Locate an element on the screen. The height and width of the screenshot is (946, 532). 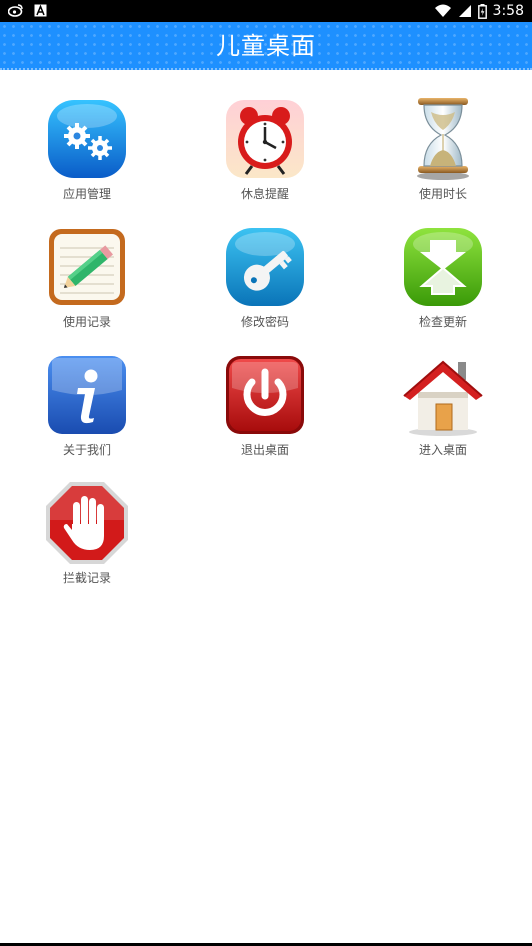
app-header: 儿童桌面 is located at coordinates (266, 46).